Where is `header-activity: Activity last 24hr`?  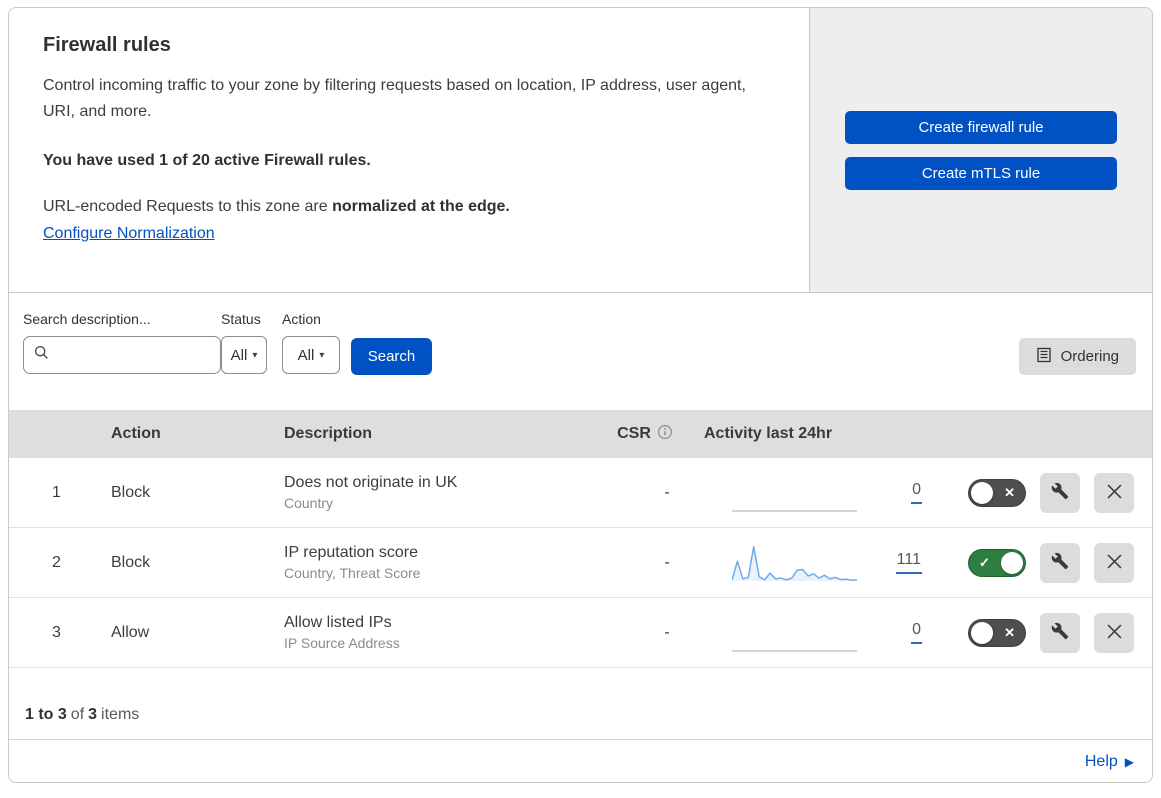 header-activity: Activity last 24hr is located at coordinates (768, 433).